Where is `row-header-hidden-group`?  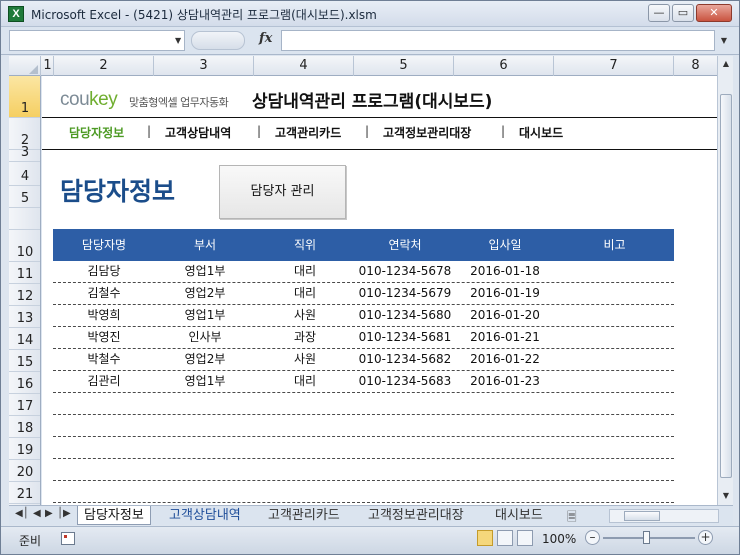 row-header-hidden-group is located at coordinates (24, 219).